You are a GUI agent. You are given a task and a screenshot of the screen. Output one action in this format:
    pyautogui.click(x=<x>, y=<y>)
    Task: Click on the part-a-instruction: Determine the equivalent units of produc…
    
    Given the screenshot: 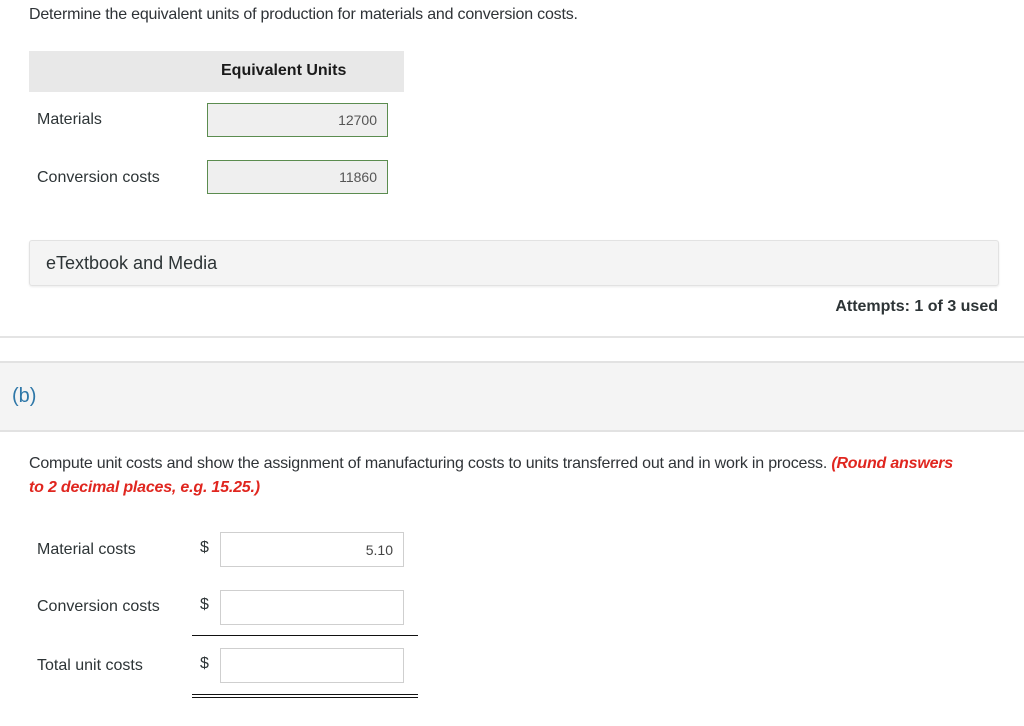 What is the action you would take?
    pyautogui.click(x=303, y=14)
    